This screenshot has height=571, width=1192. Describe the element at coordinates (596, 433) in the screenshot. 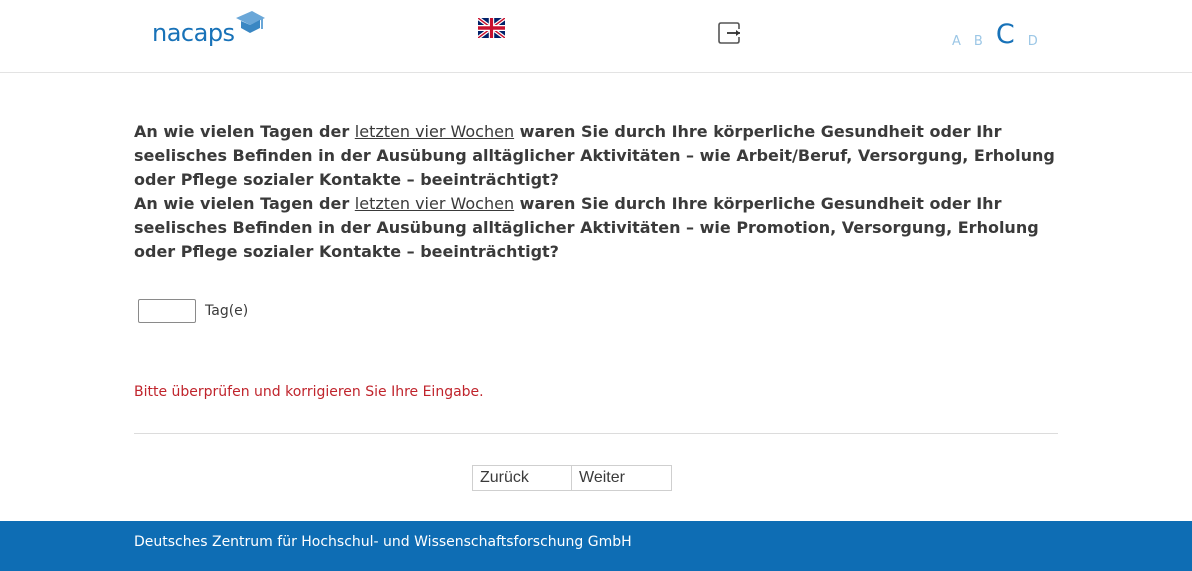

I see `divider` at that location.